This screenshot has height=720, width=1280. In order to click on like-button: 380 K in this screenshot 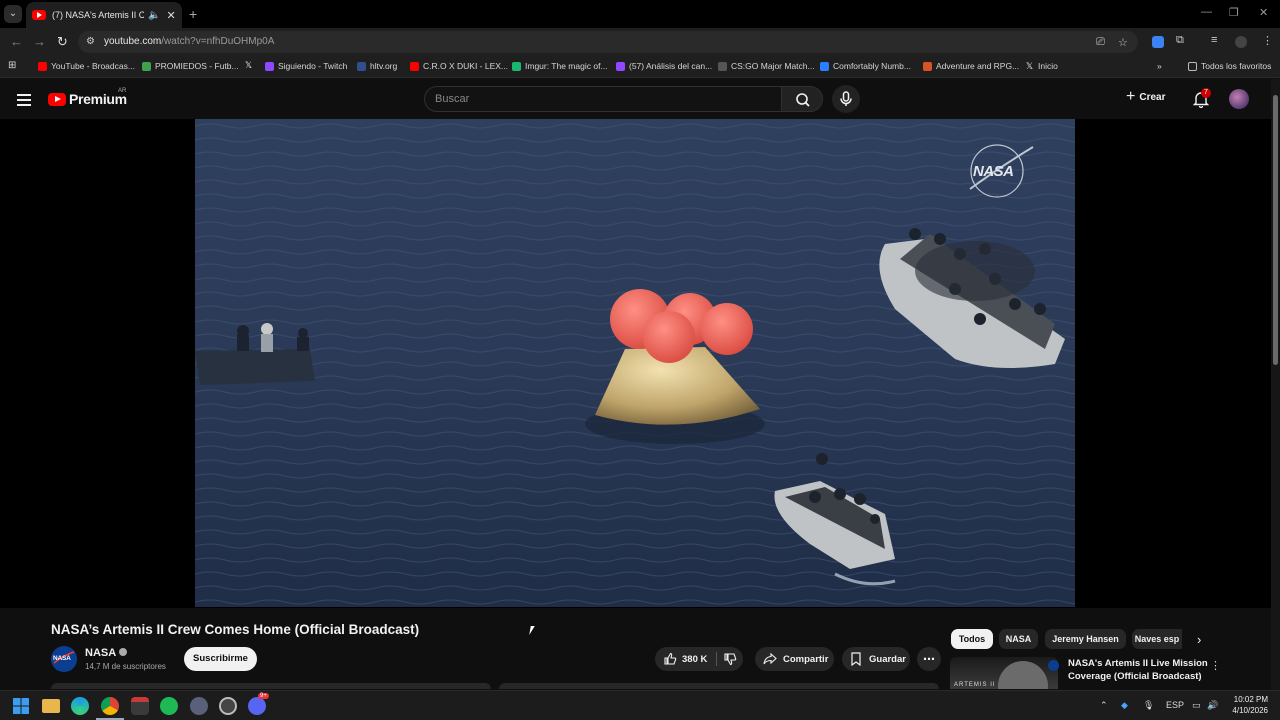, I will do `click(685, 659)`.